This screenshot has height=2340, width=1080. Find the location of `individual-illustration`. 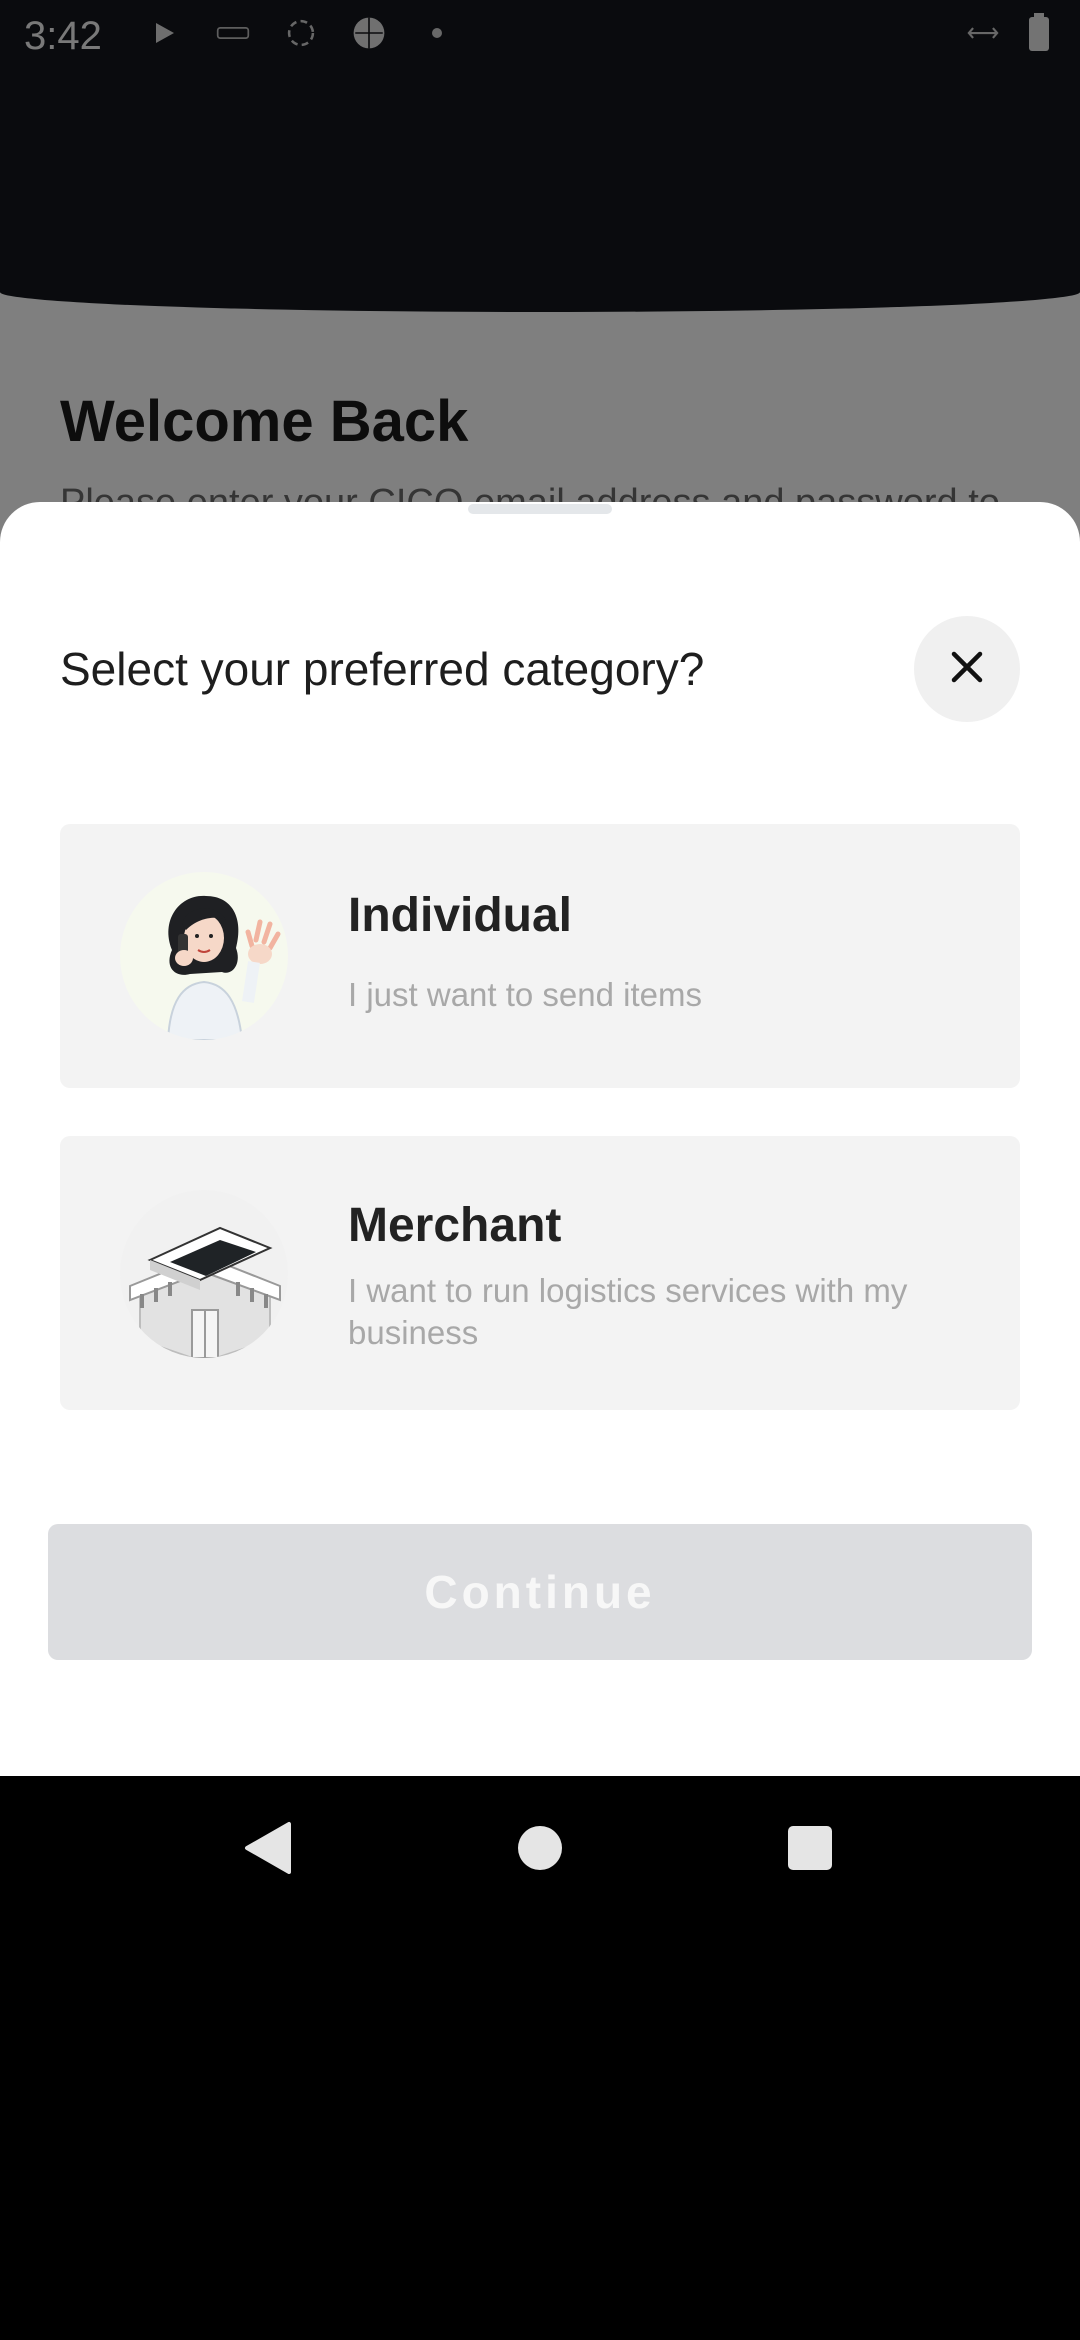

individual-illustration is located at coordinates (204, 956).